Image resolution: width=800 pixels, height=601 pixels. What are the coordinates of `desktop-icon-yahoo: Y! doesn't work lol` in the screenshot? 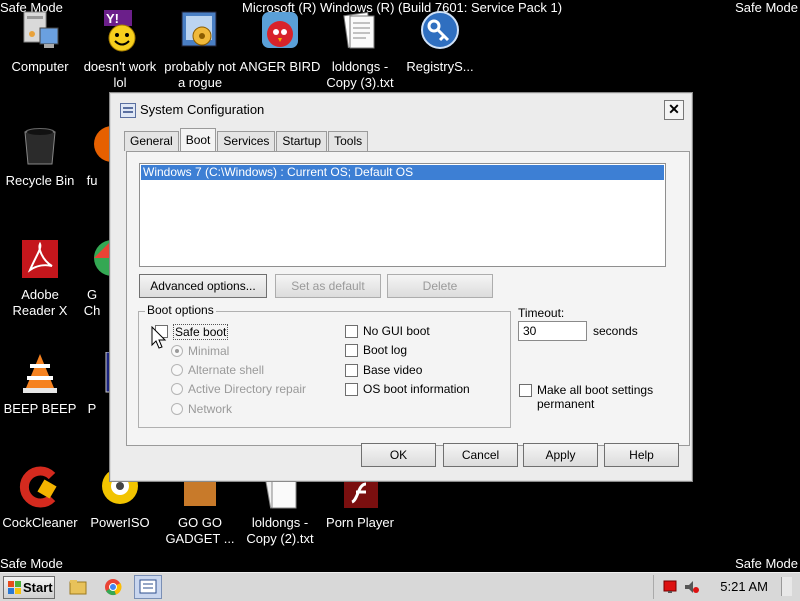 It's located at (120, 50).